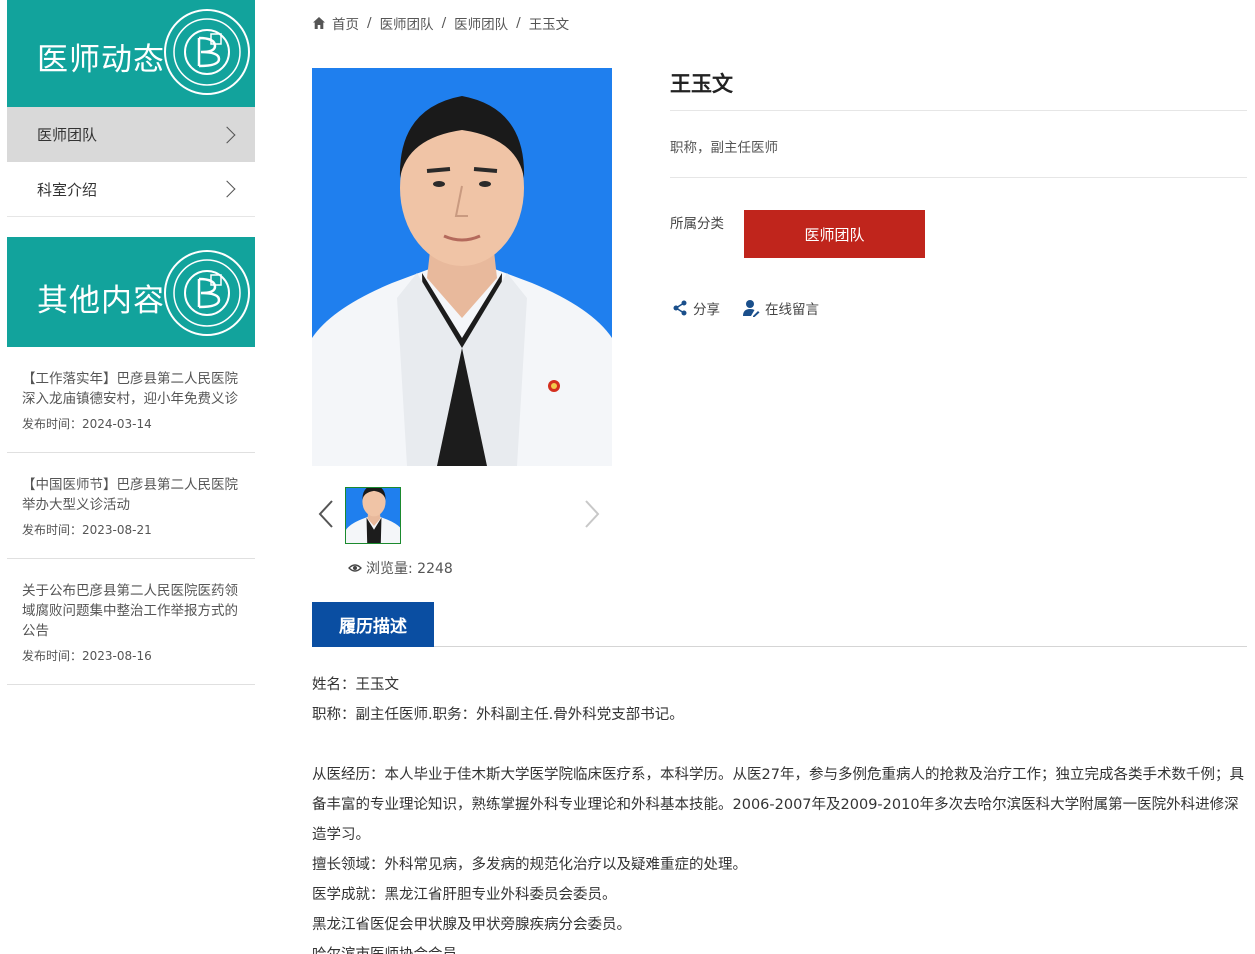 This screenshot has height=954, width=1255. What do you see at coordinates (958, 144) in the screenshot?
I see `doctor-job-title: 职称，副主任医师` at bounding box center [958, 144].